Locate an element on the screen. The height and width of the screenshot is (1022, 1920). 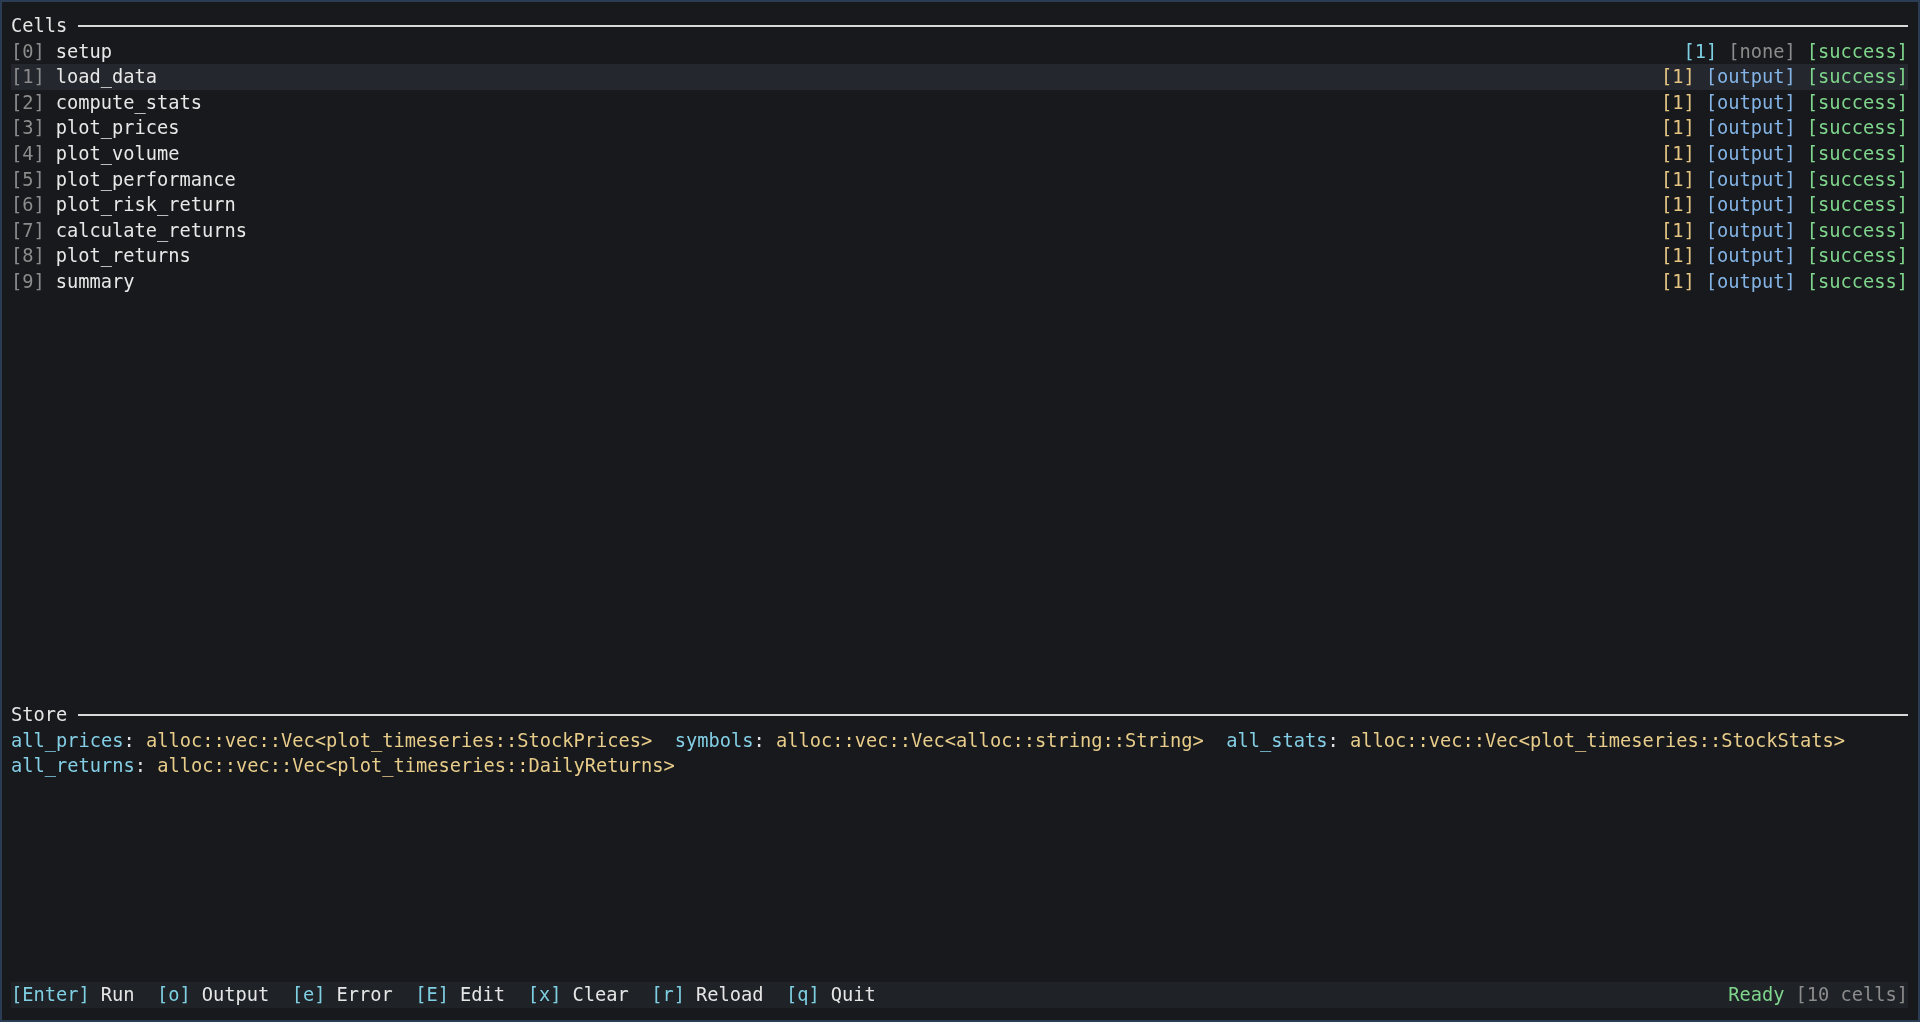
output-tag: [none] is located at coordinates (1762, 51).